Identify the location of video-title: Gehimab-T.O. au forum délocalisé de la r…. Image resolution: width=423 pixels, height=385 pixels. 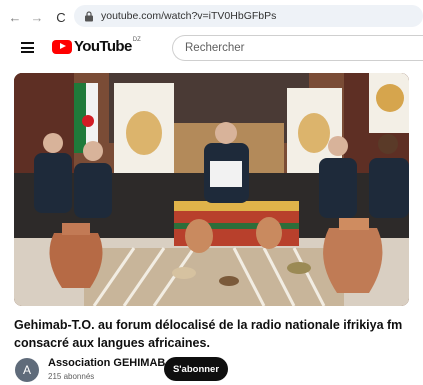
(208, 334).